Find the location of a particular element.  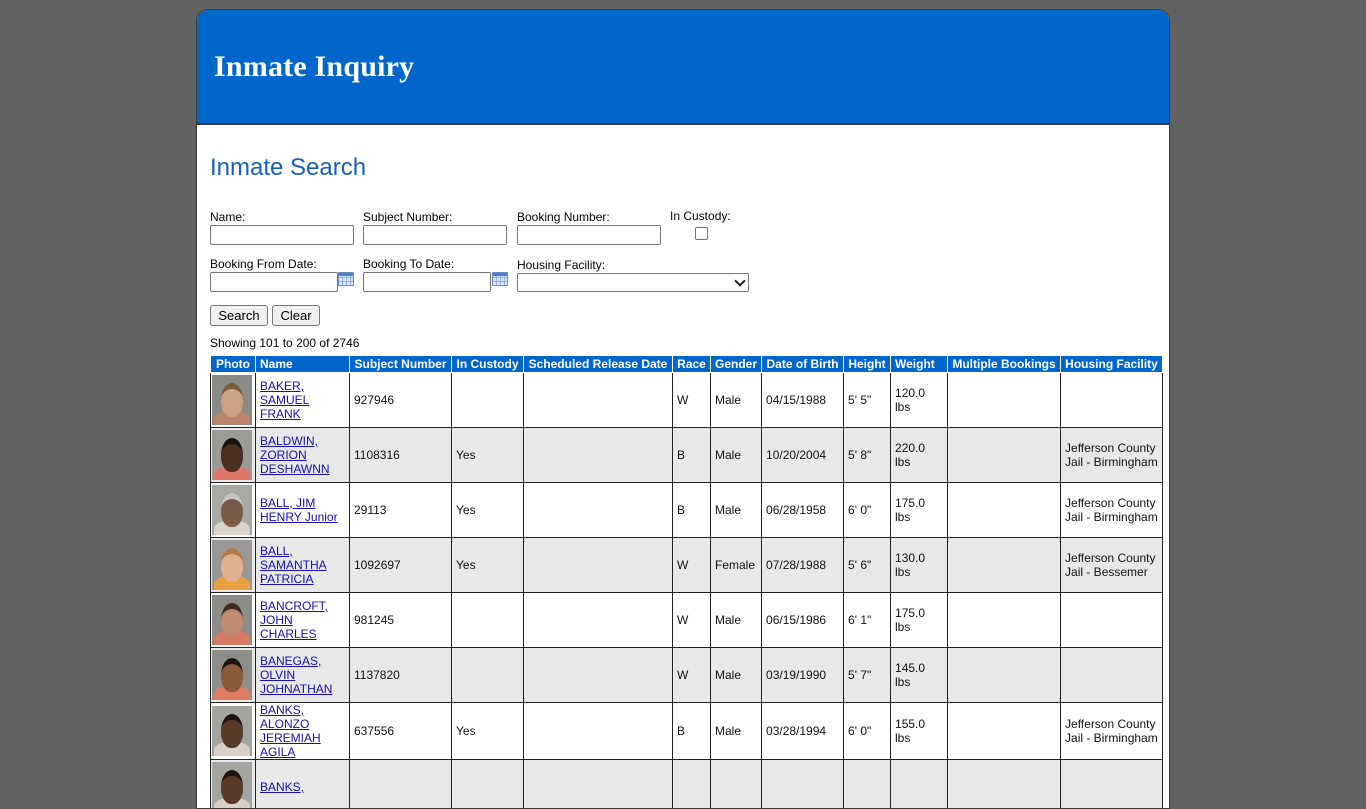

height-cell: 5' 6" is located at coordinates (867, 565).